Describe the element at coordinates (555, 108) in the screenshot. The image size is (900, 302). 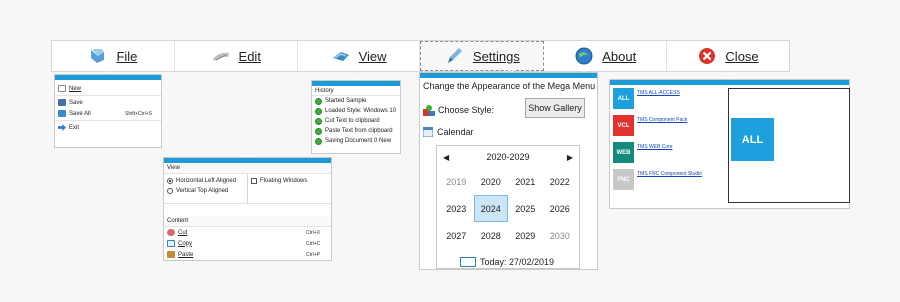
I see `show-gallery-button: Show Gallery` at that location.